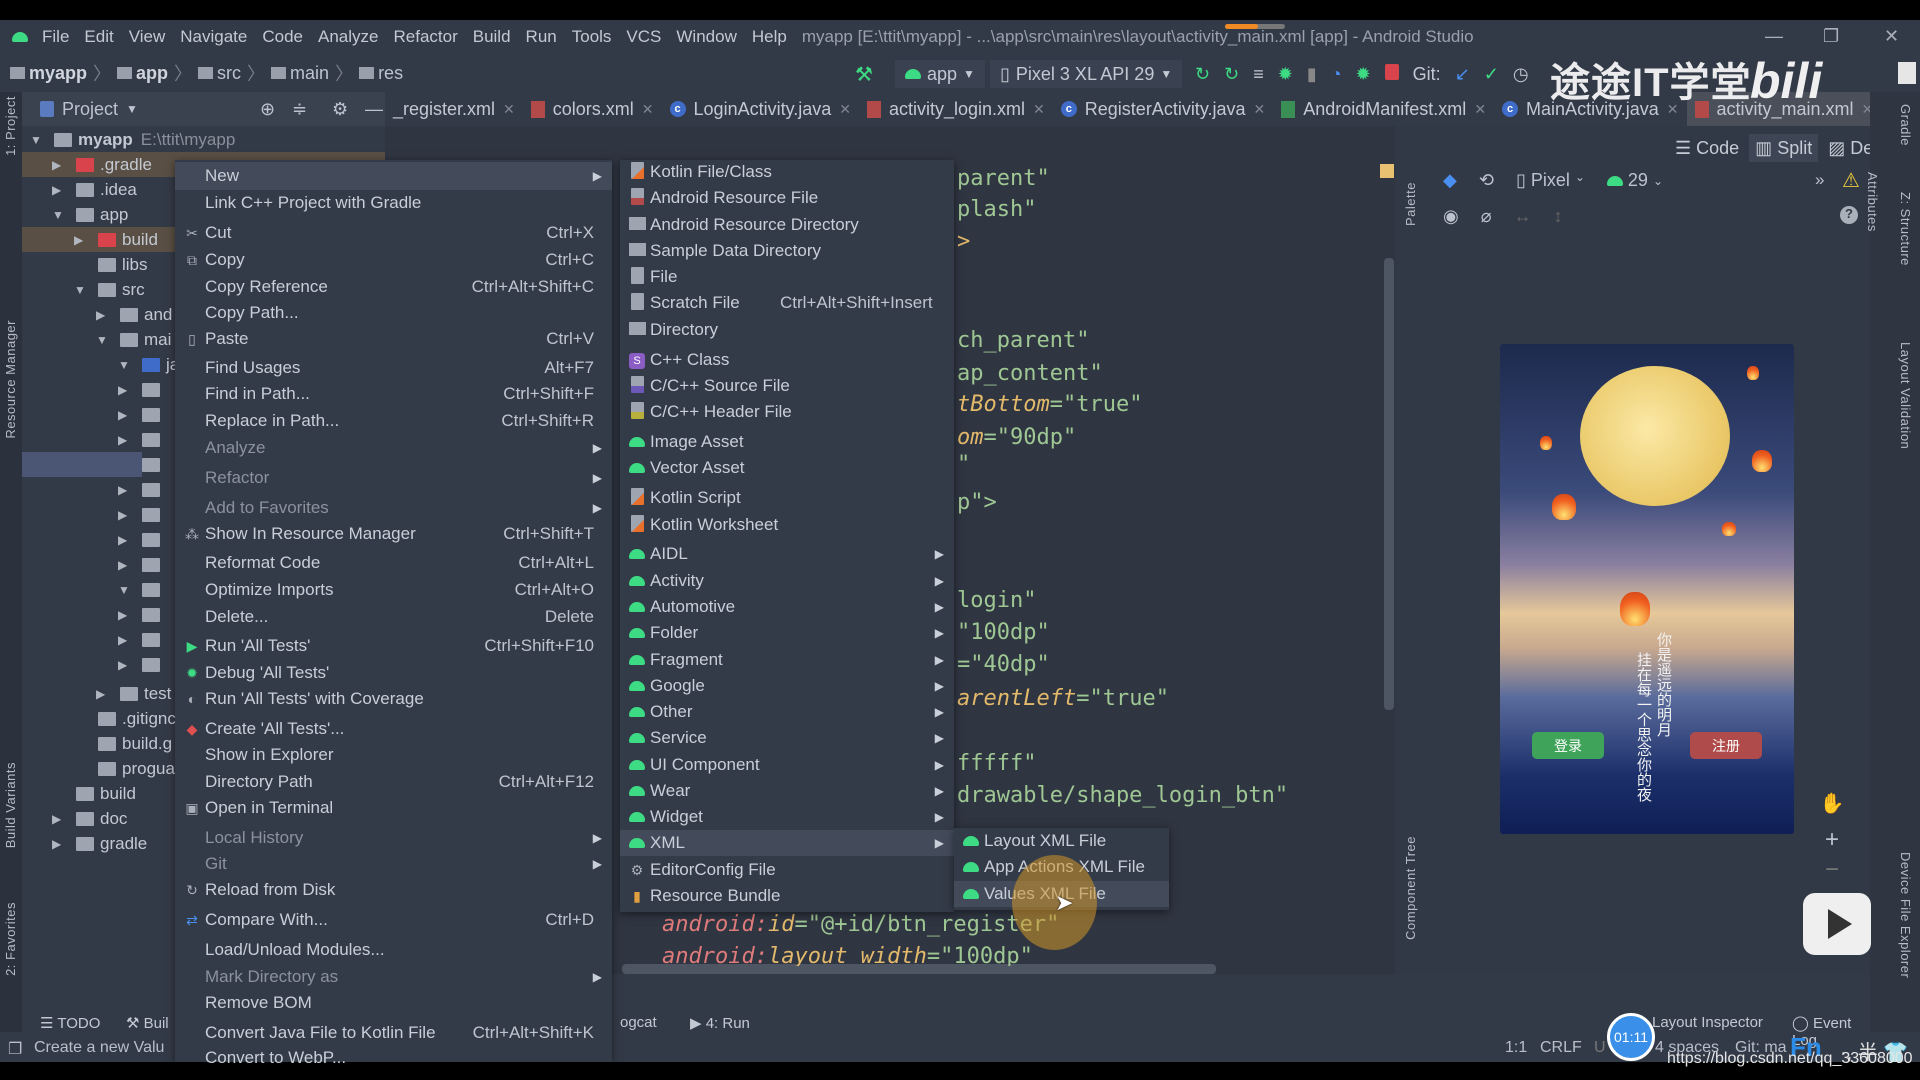 Image resolution: width=1920 pixels, height=1080 pixels. I want to click on zoom-in-icon: +, so click(1832, 843).